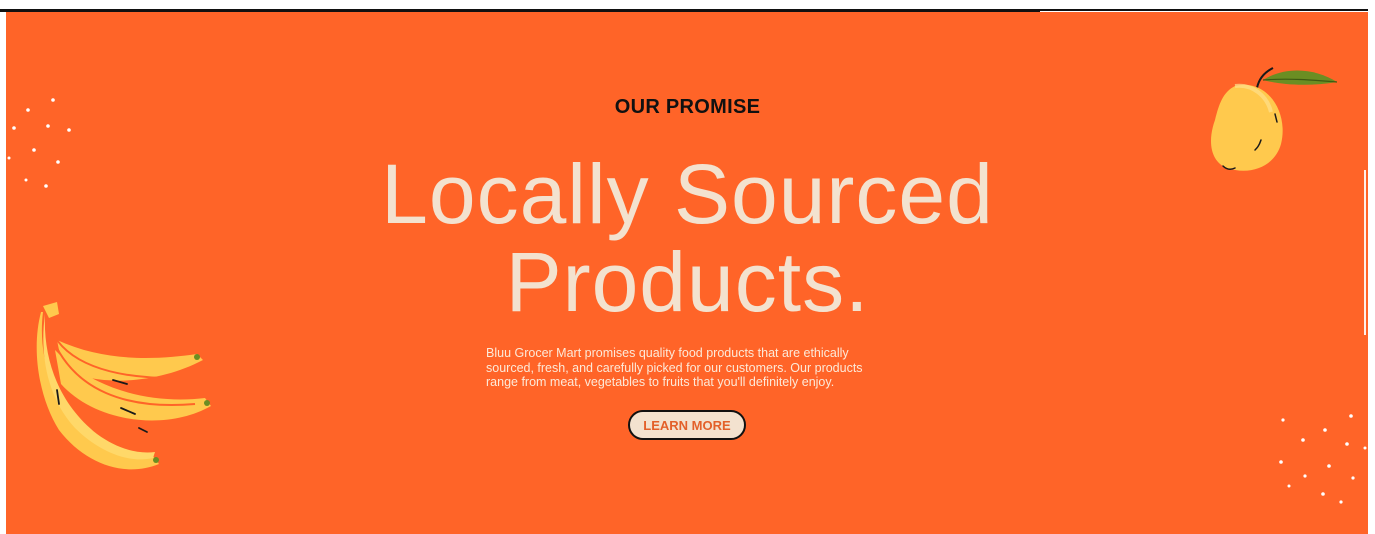 The height and width of the screenshot is (534, 1375). What do you see at coordinates (123, 386) in the screenshot?
I see `banana-icon` at bounding box center [123, 386].